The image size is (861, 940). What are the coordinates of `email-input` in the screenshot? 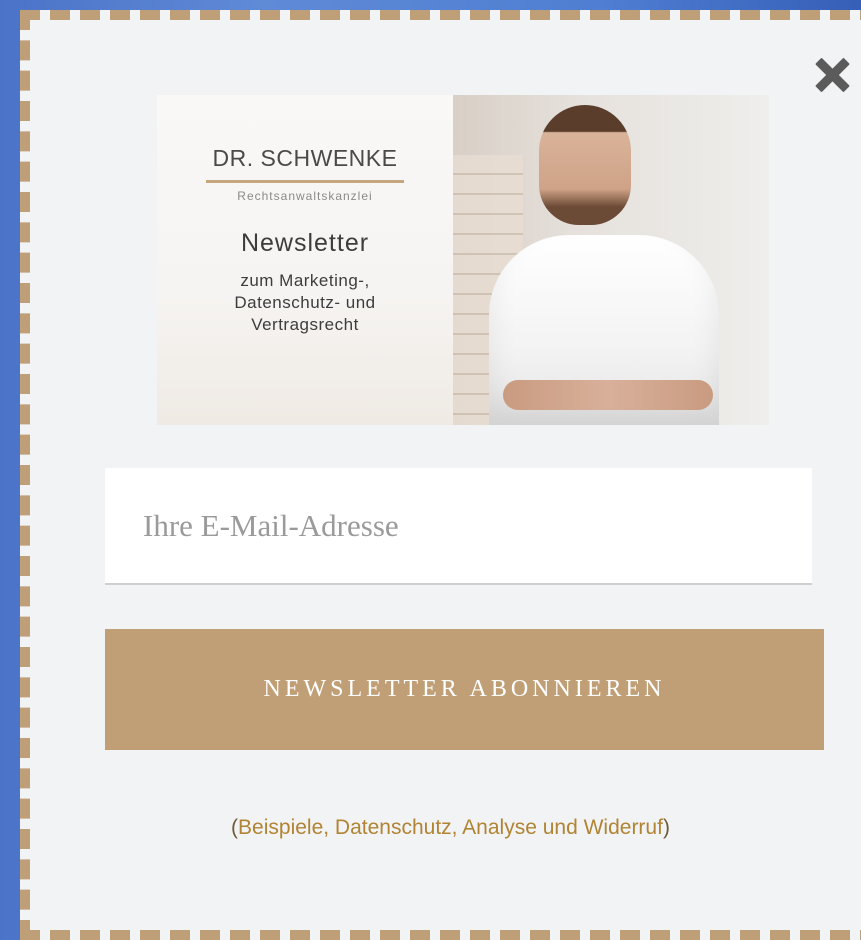 It's located at (458, 526).